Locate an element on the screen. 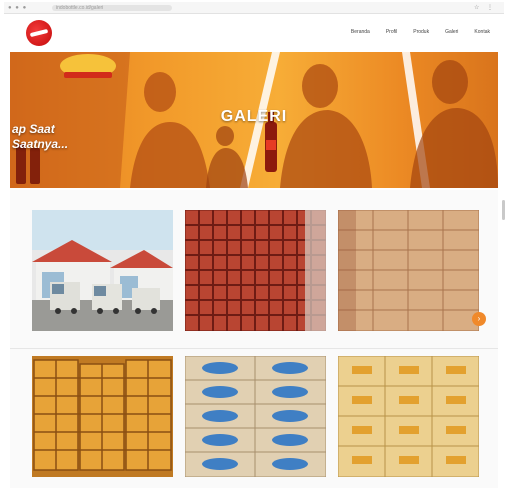 The image size is (508, 488). gallery-item-truck-depot is located at coordinates (102, 270).